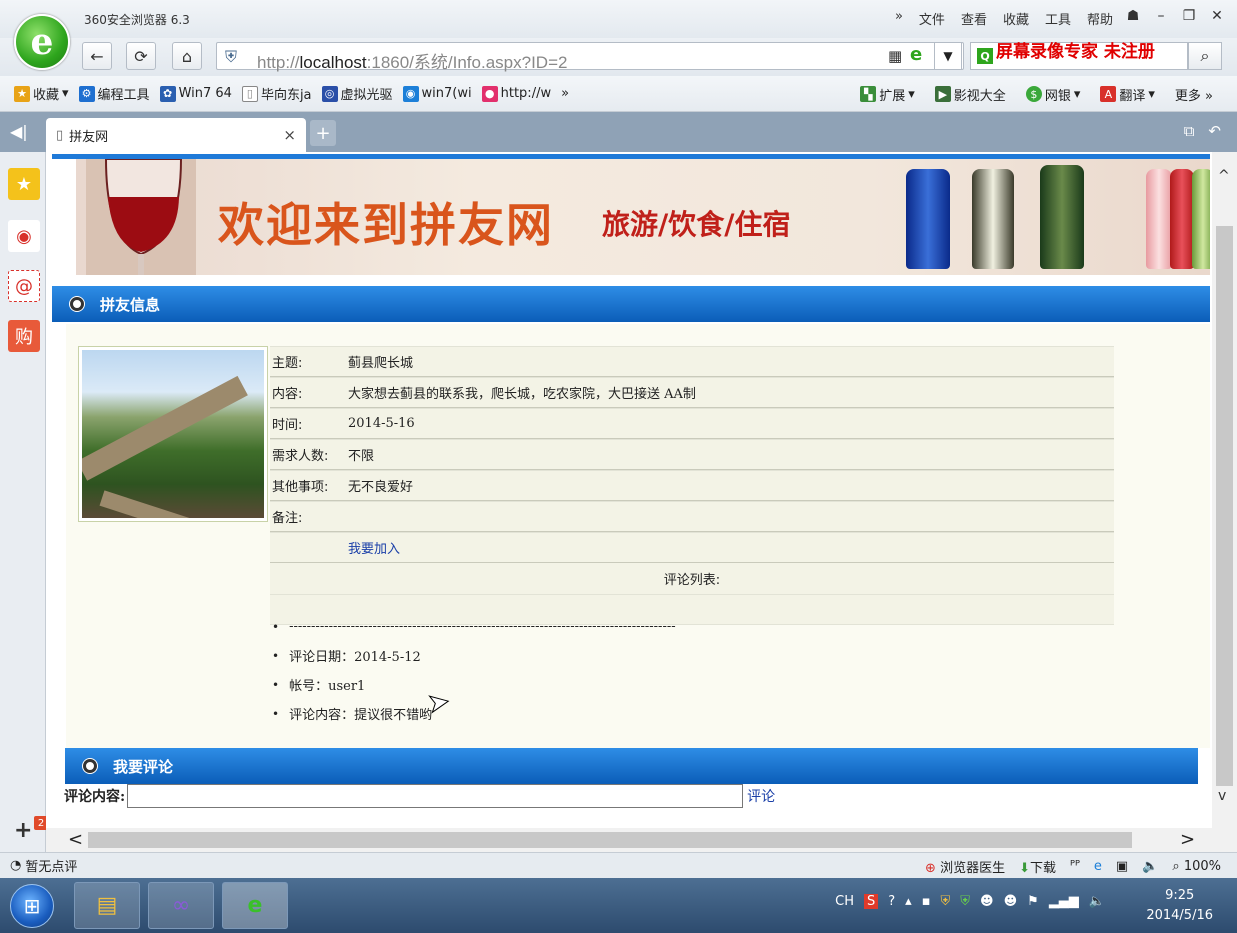  I want to click on browser-e-icon: e, so click(916, 54).